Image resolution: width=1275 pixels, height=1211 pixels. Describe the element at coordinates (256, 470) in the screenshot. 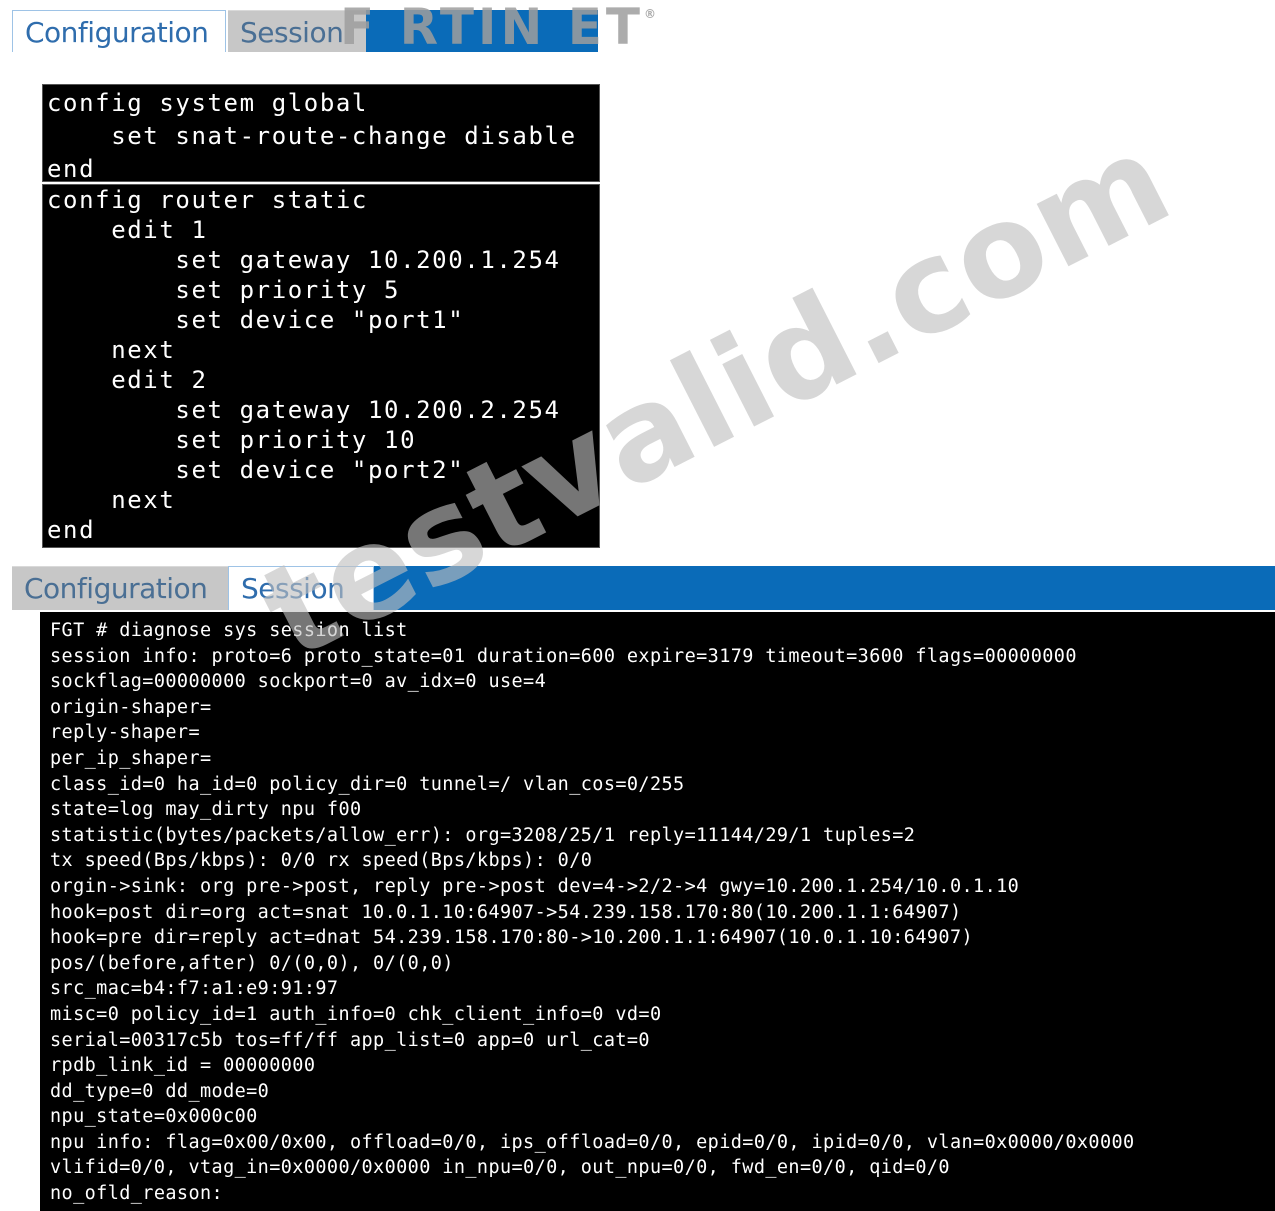

I see `terminal-line: set device "port2"` at that location.